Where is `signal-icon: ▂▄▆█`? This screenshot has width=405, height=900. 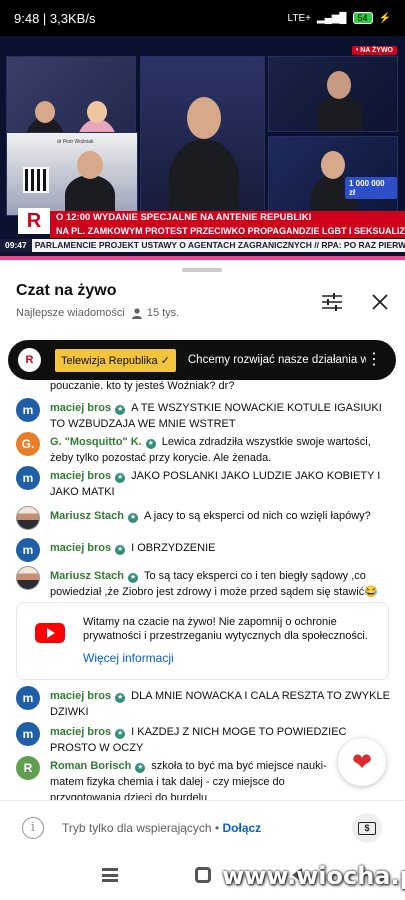
signal-icon: ▂▄▆█ is located at coordinates (331, 18).